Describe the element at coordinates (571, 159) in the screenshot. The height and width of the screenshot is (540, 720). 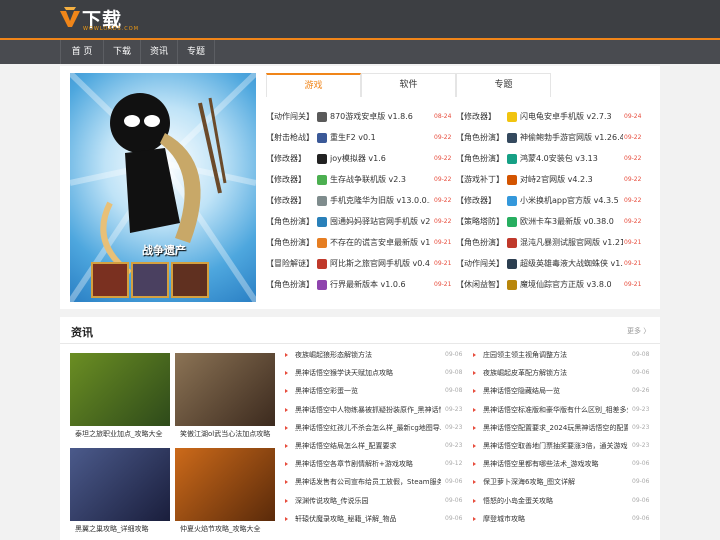
I see `game-title-link: 鸿蒙4.0安装包 v3.13` at that location.